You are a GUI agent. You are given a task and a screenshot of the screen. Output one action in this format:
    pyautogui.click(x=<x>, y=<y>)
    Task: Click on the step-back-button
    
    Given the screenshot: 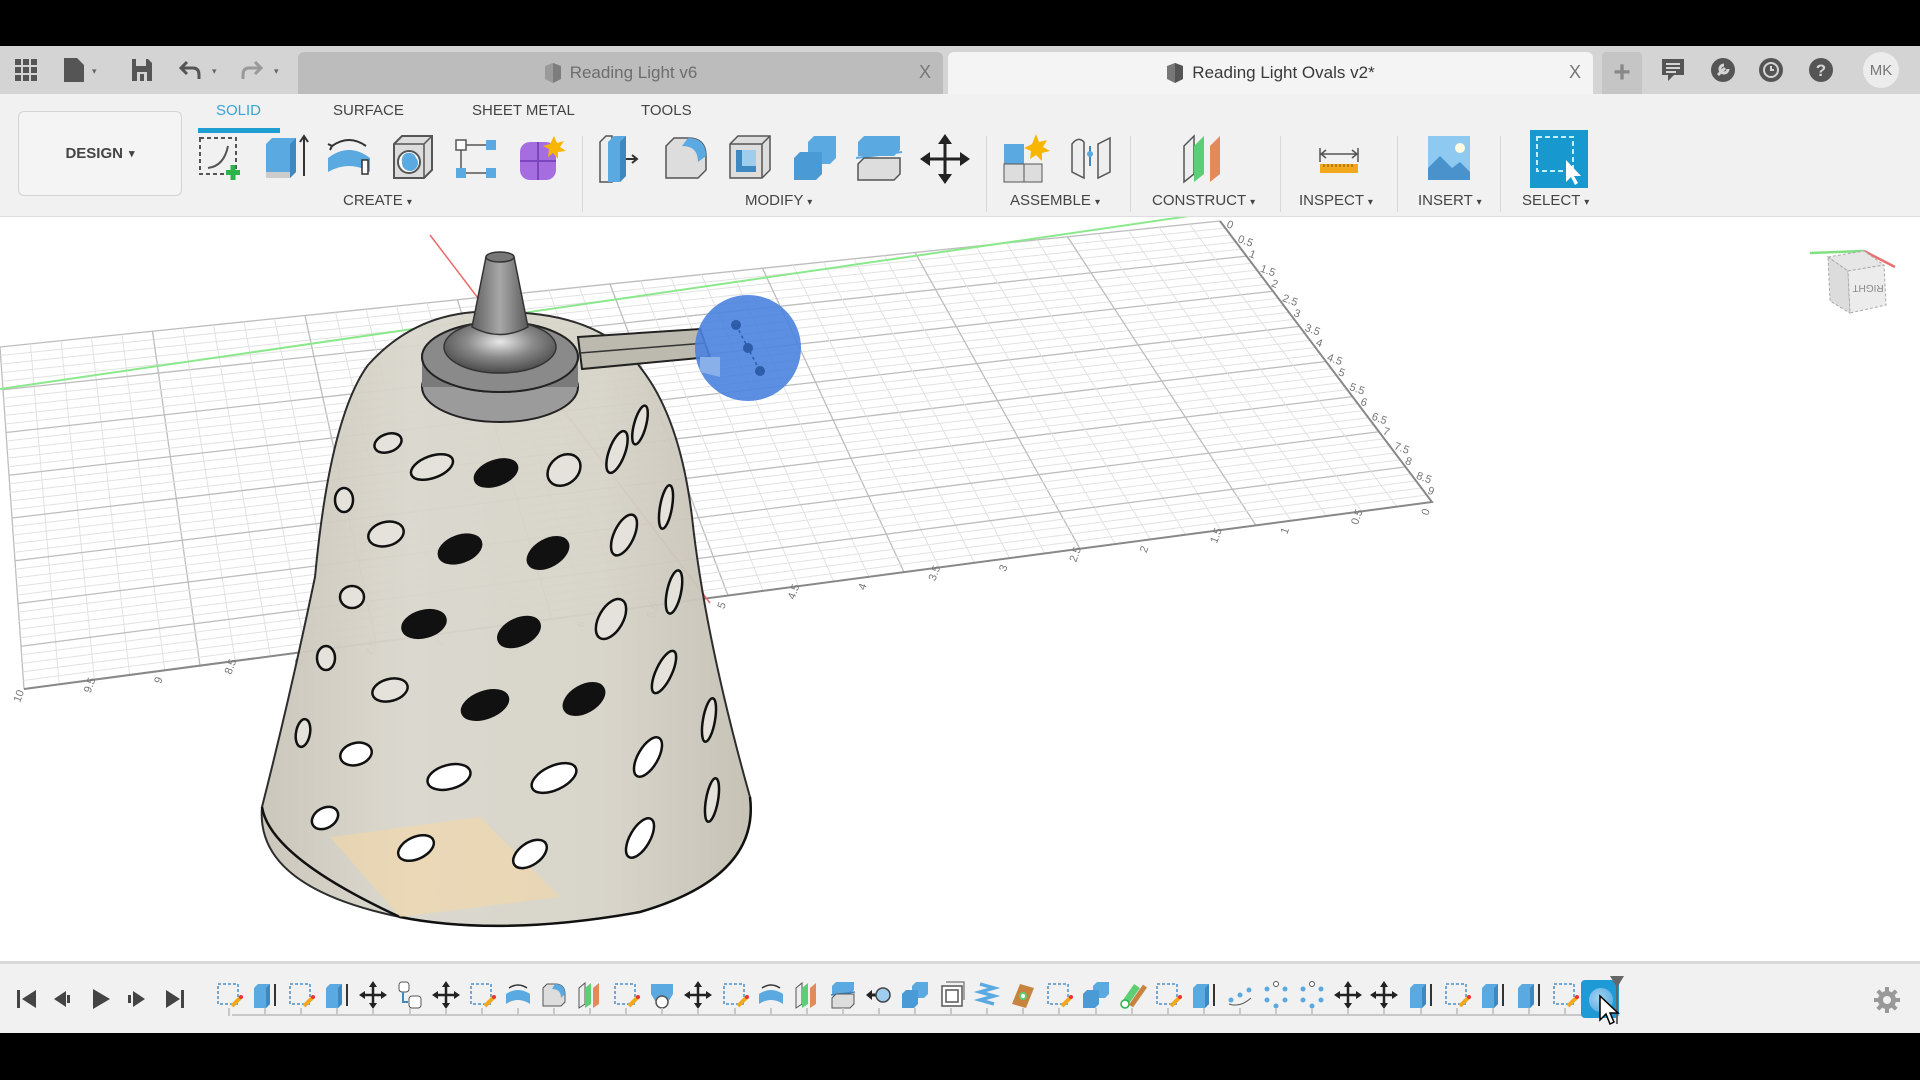 What is the action you would take?
    pyautogui.click(x=63, y=999)
    